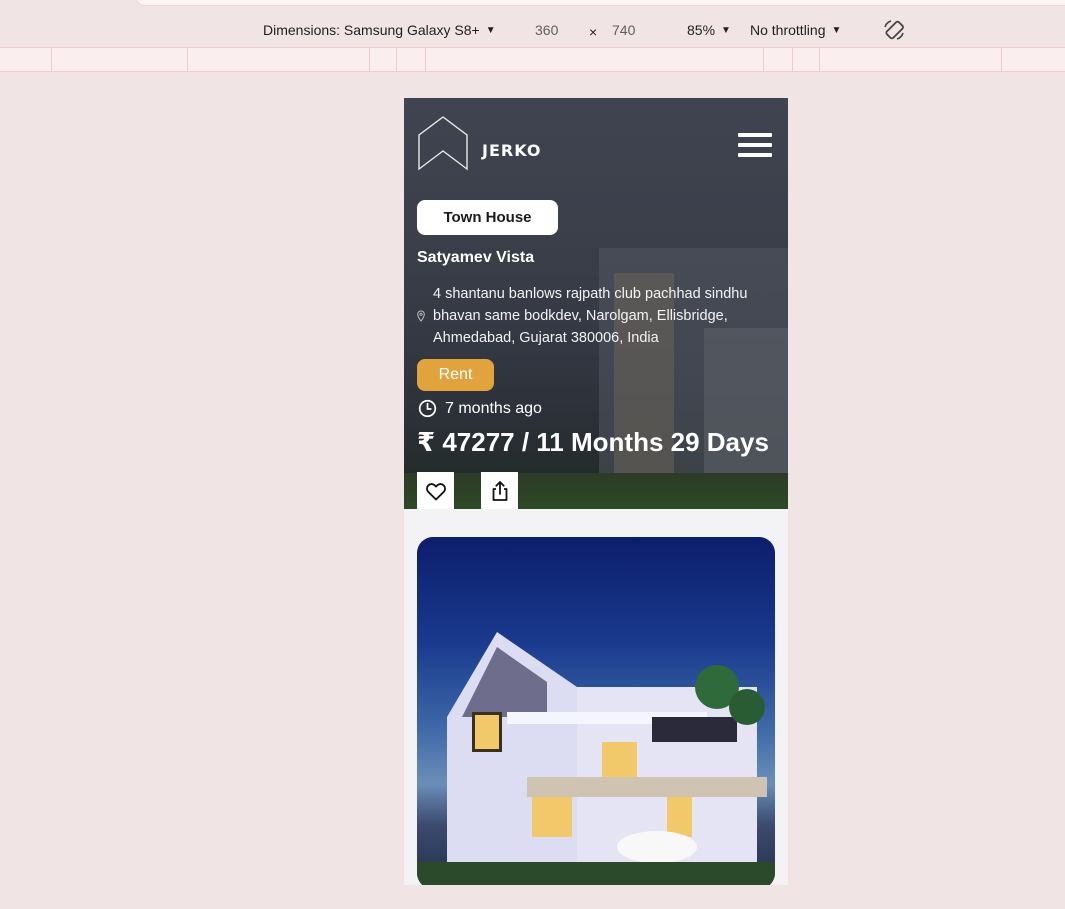 This screenshot has width=1065, height=909. Describe the element at coordinates (493, 408) in the screenshot. I see `posted-time-text: 7 months ago` at that location.